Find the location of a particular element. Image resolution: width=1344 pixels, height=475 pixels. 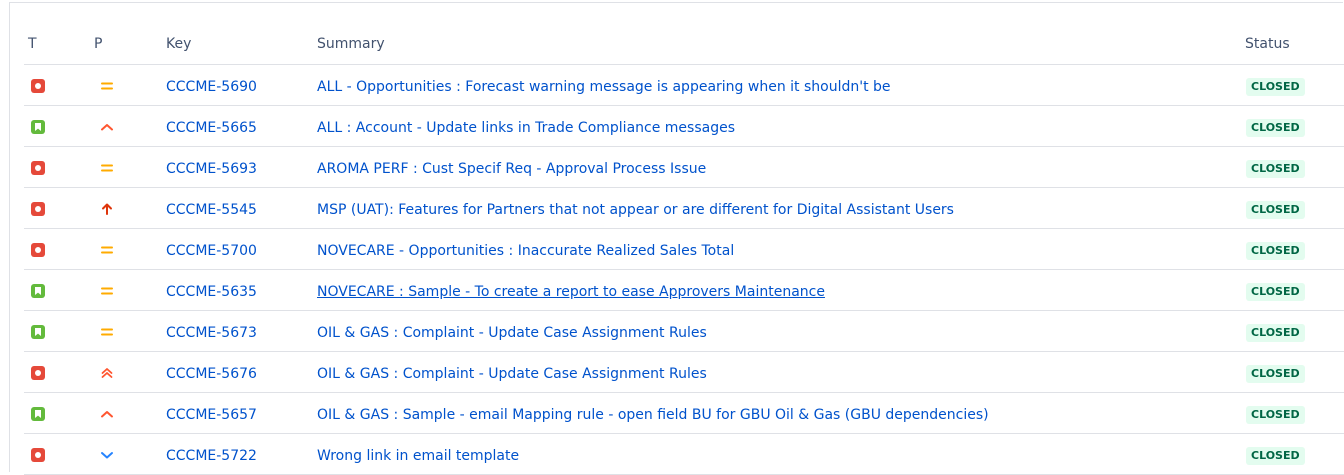

issue-key-link: CCCME-5545 is located at coordinates (211, 210).